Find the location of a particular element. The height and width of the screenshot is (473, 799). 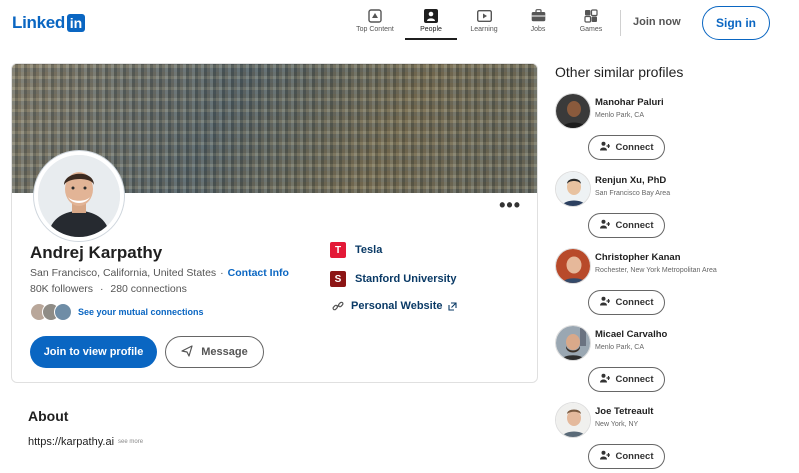

about-heading: About is located at coordinates (48, 416).